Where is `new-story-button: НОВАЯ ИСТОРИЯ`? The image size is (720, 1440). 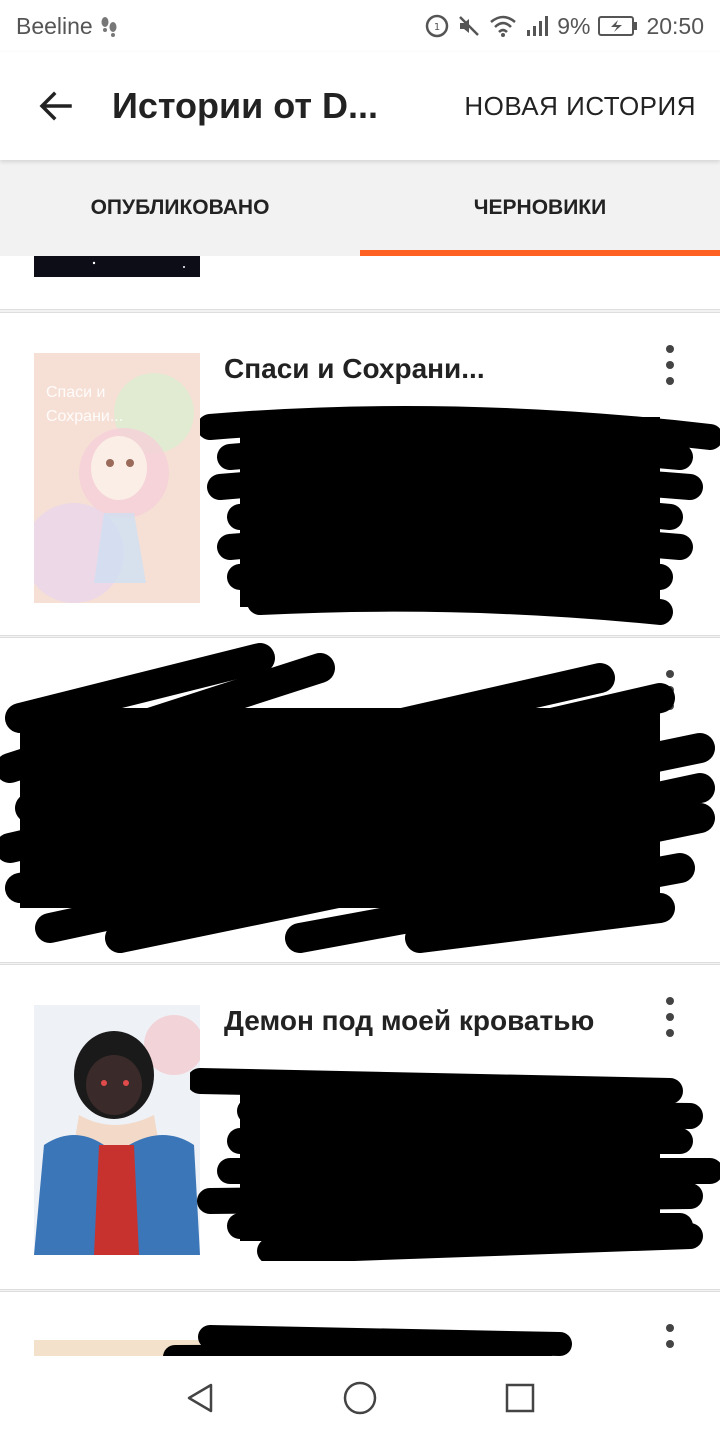
new-story-button: НОВАЯ ИСТОРИЯ is located at coordinates (592, 106).